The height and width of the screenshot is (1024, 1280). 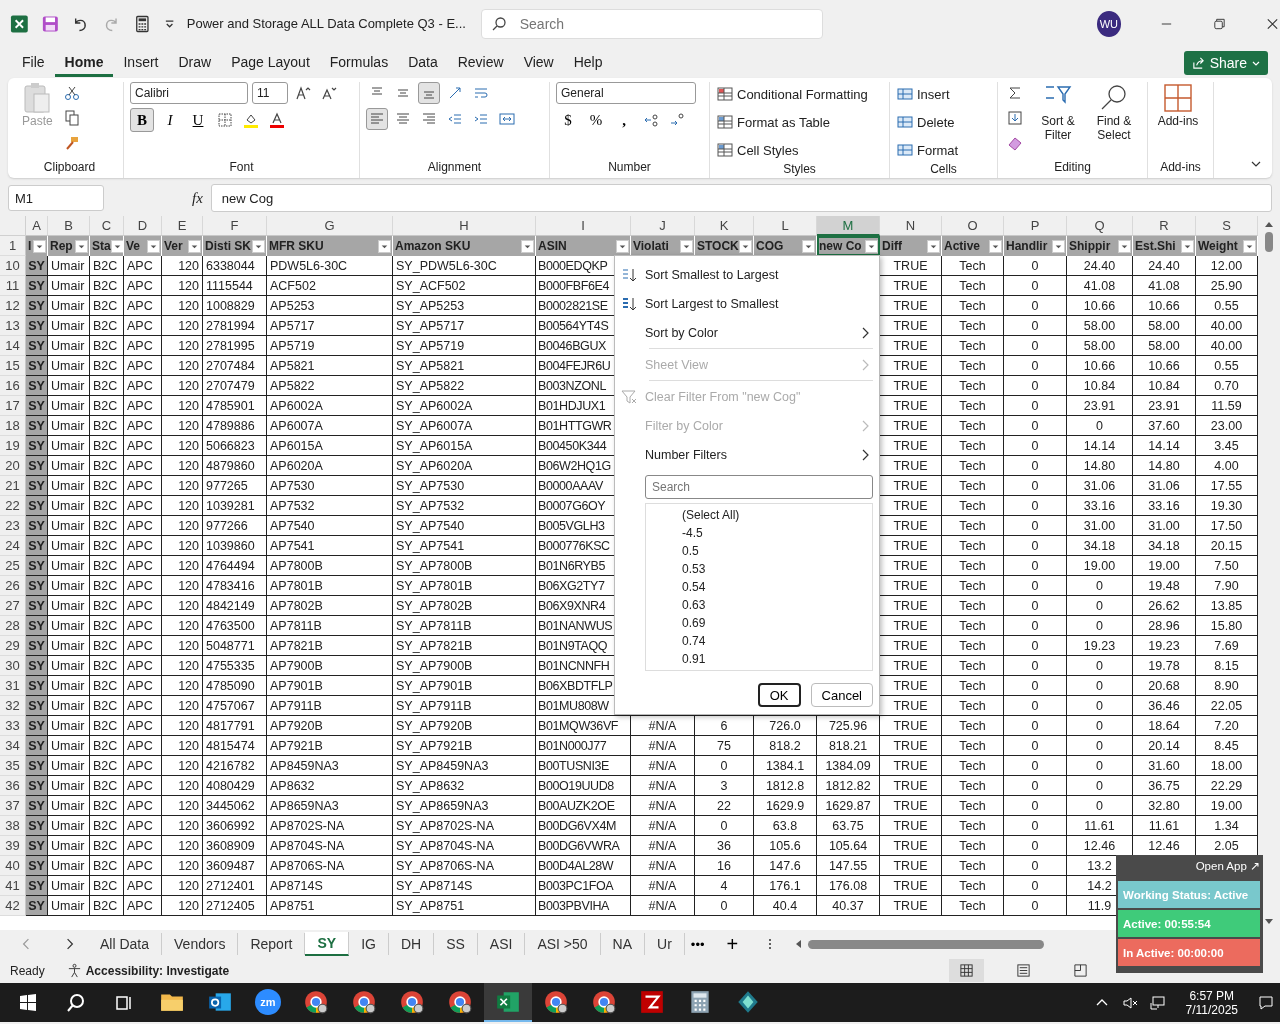 I want to click on row-number: 17, so click(x=13, y=406).